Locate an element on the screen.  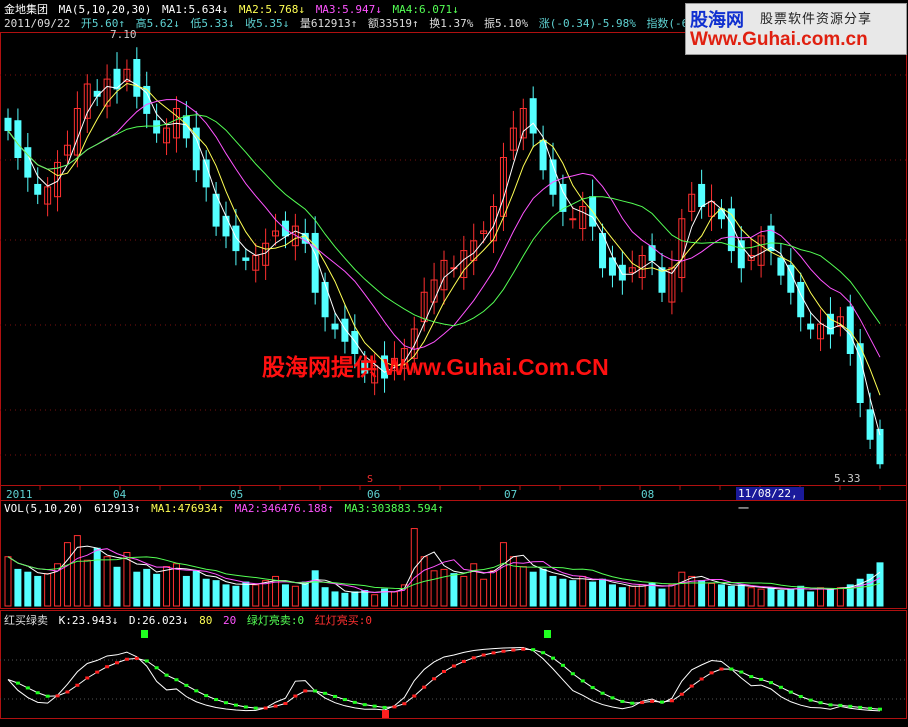
guhai-logo: 股海网 股票软件资源分享 Www.Guhai.com.cn is located at coordinates (796, 29).